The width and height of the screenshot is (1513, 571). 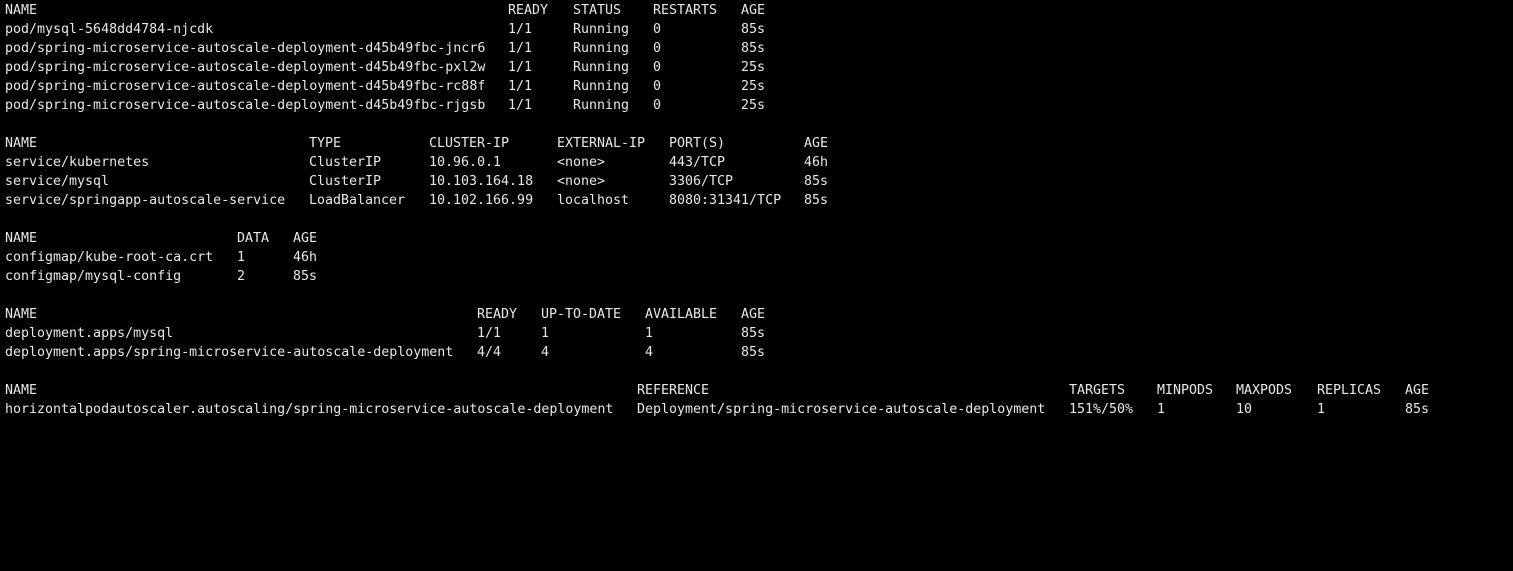 What do you see at coordinates (545, 333) in the screenshot?
I see `dep-up-to-date: 1` at bounding box center [545, 333].